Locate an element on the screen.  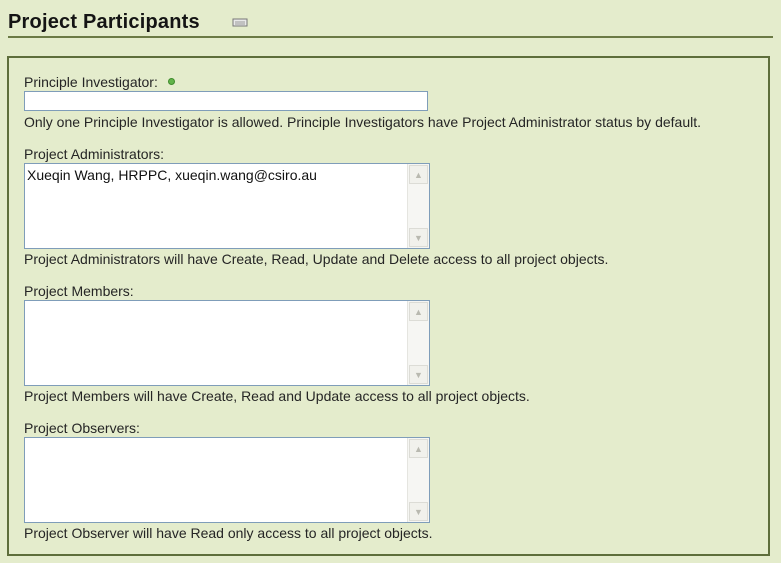
principle-investigator-input is located at coordinates (226, 101).